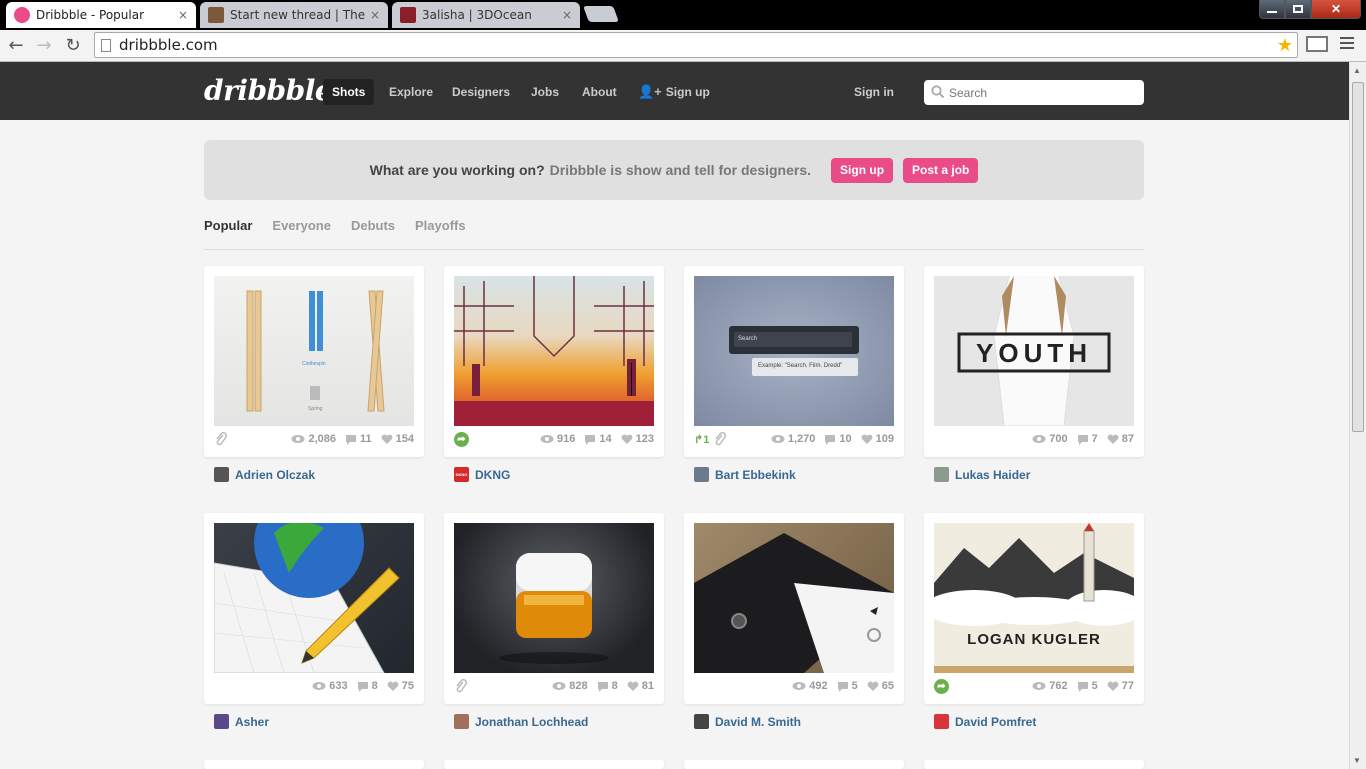 Image resolution: width=1366 pixels, height=769 pixels. I want to click on player-link: Lukas Haider, so click(982, 474).